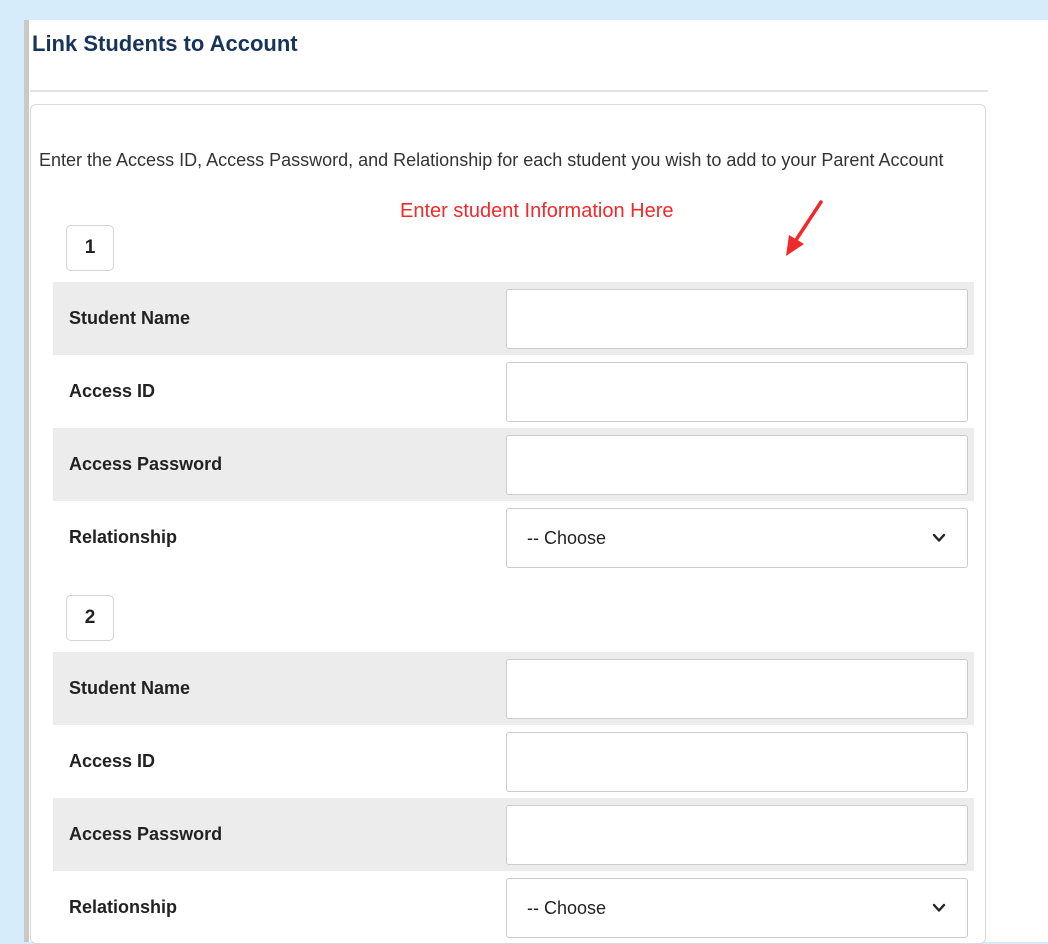 The image size is (1048, 944). Describe the element at coordinates (90, 618) in the screenshot. I see `student-number-badge: 2` at that location.